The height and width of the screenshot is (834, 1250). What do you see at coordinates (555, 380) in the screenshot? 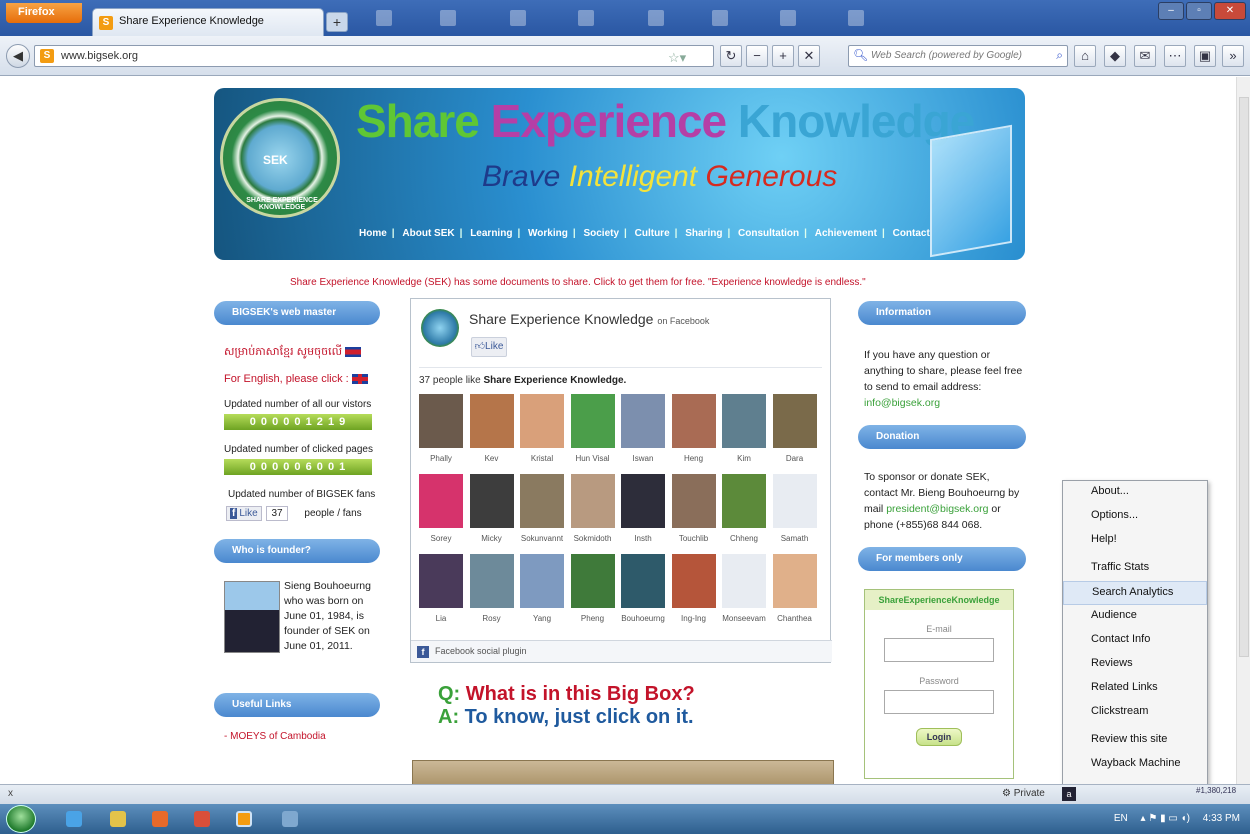
I see `like-count-page: Share Experience Knowledge.` at bounding box center [555, 380].